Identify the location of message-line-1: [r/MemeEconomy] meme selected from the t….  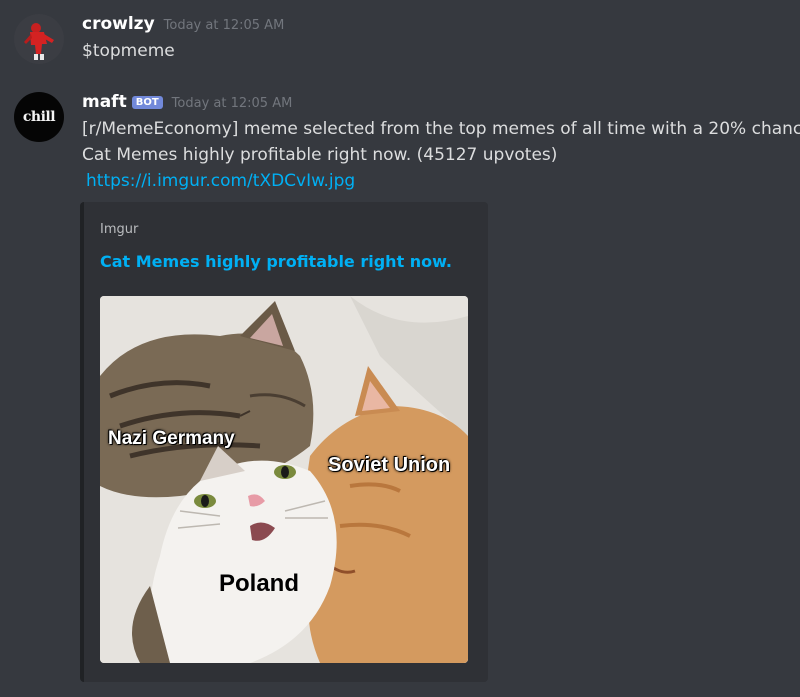
(441, 129).